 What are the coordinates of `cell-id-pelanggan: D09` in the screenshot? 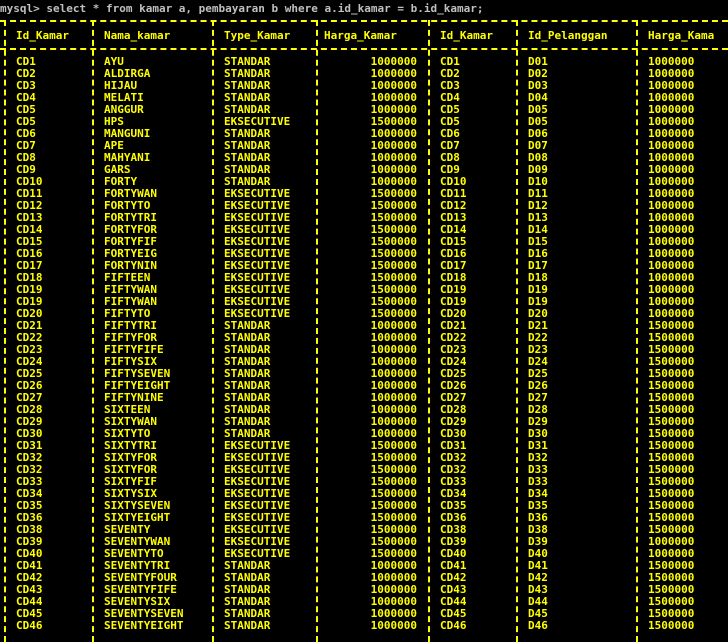 It's located at (538, 170).